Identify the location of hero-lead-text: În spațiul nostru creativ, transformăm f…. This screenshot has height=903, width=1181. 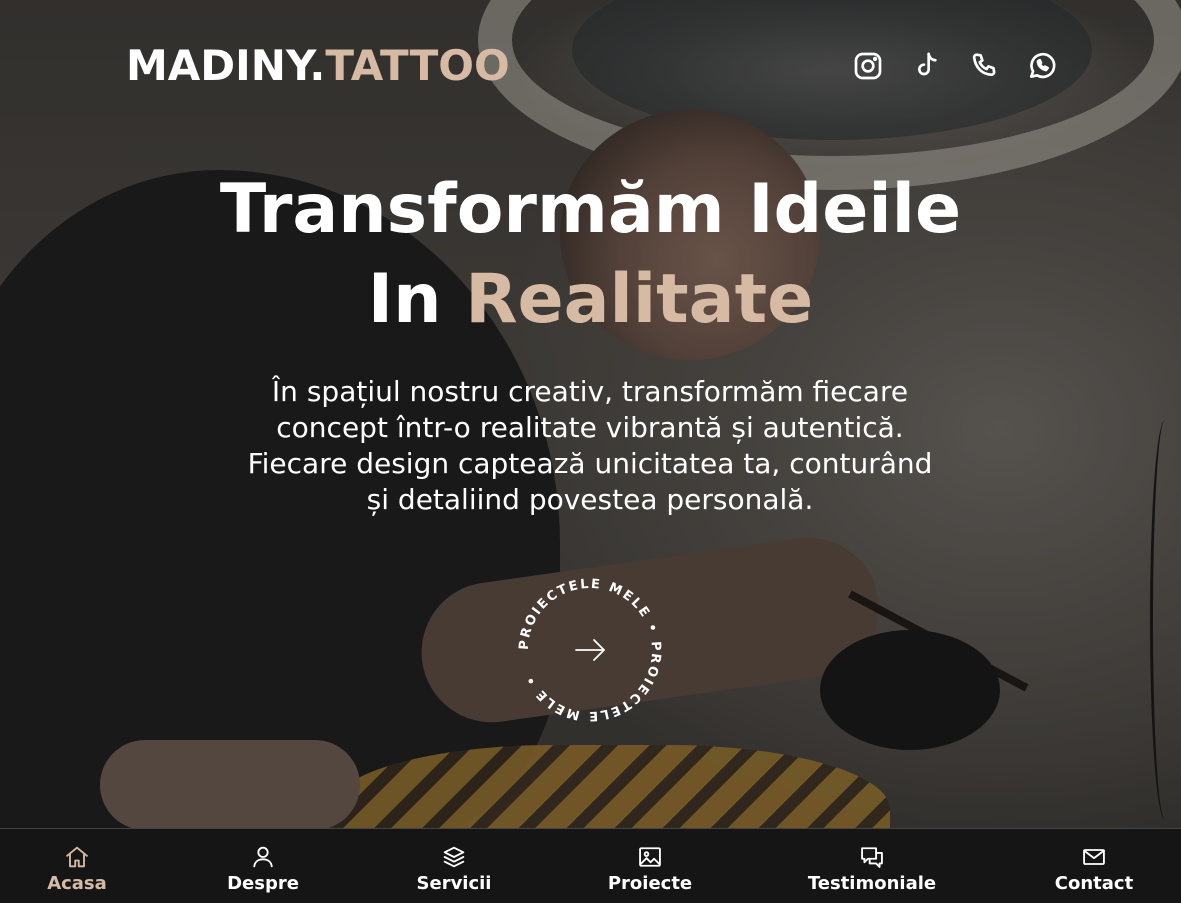
(590, 445).